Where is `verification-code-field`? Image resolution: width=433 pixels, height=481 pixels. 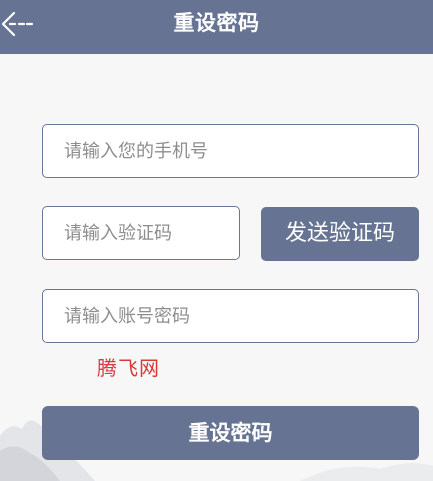
verification-code-field is located at coordinates (141, 233).